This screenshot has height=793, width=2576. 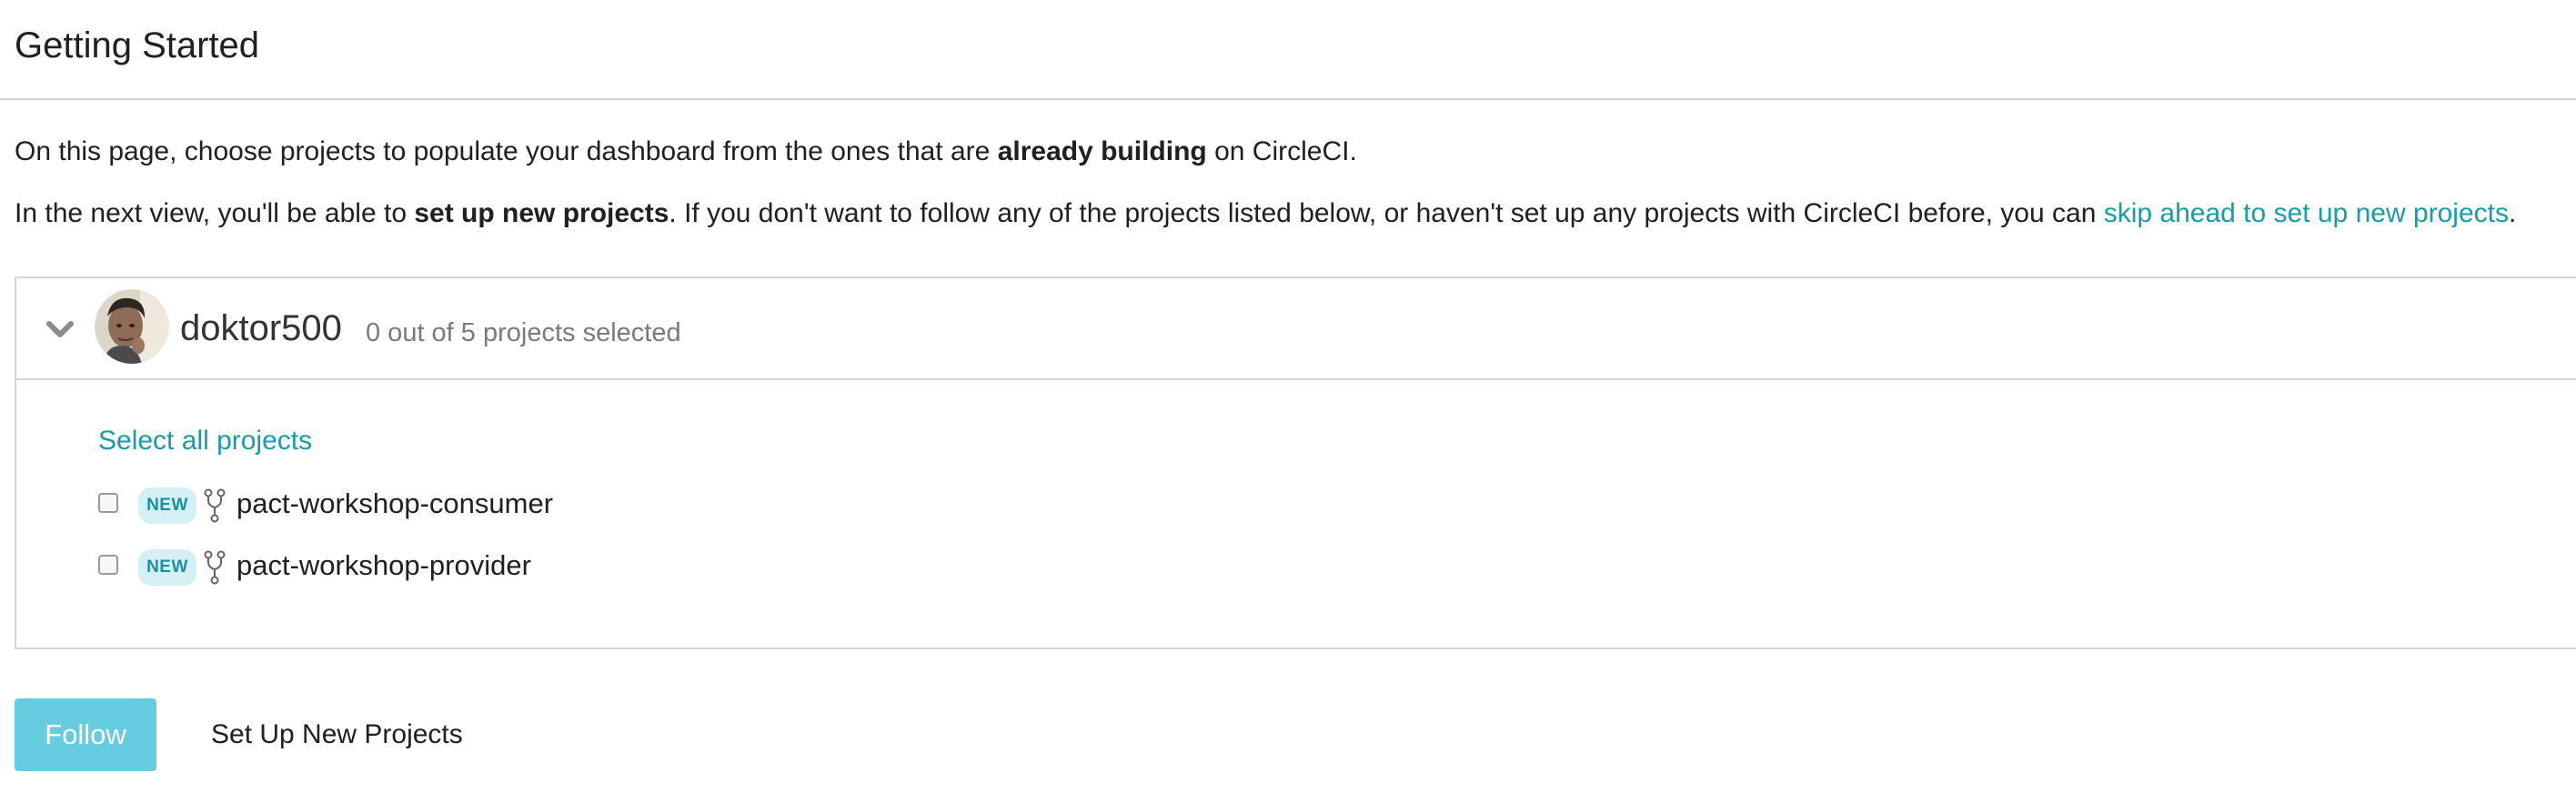 I want to click on project-row: NEW pact-workshop-consumer, so click(x=507, y=505).